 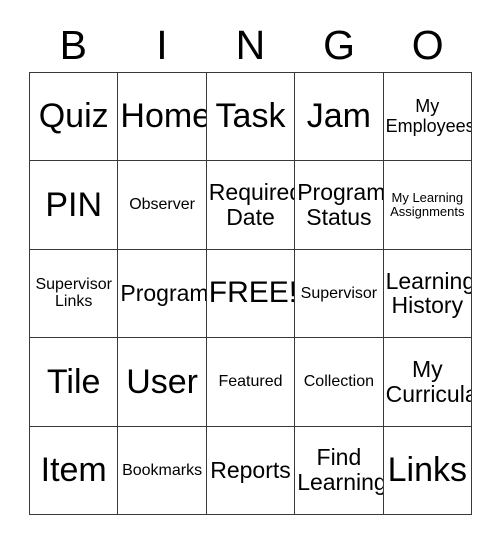 I want to click on bingo-cell-i5: Bookmarks, so click(x=162, y=470).